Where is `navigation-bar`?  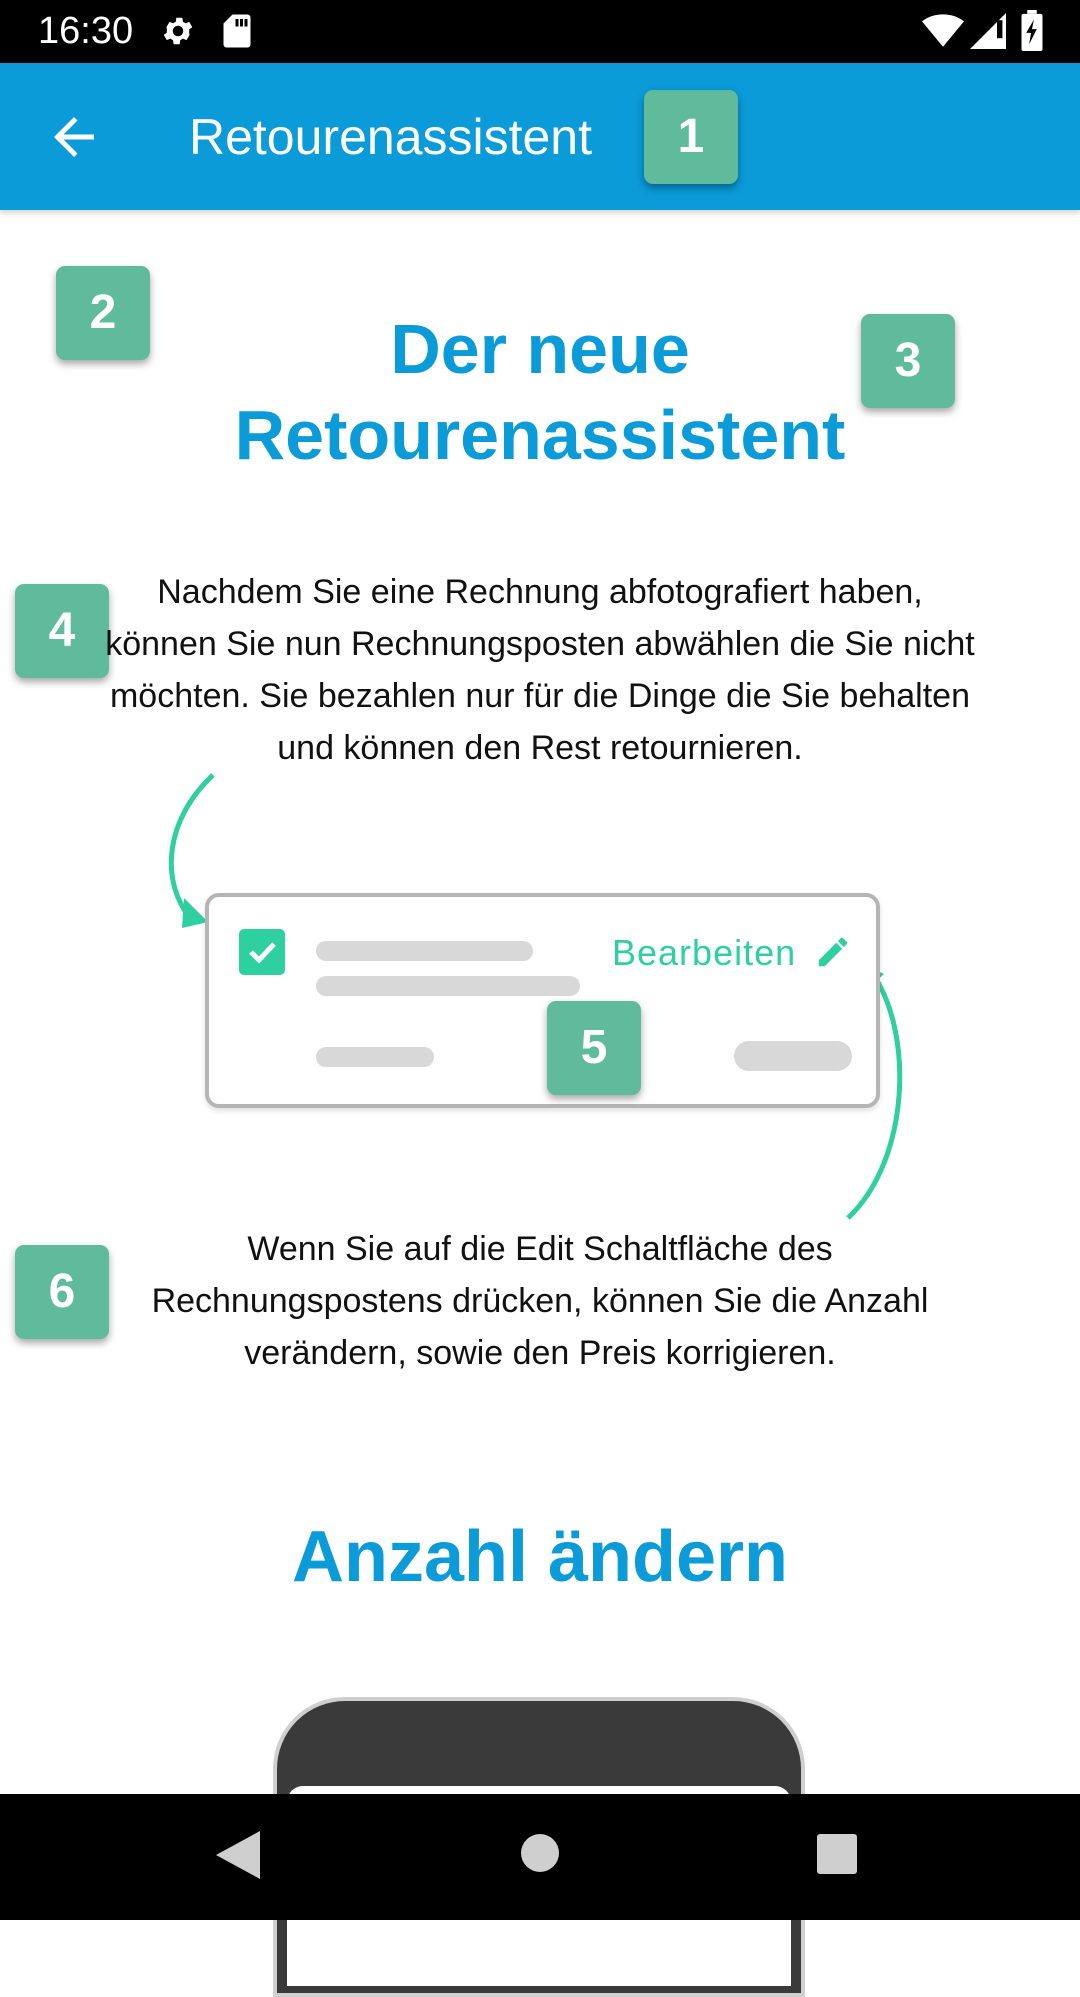 navigation-bar is located at coordinates (540, 1857).